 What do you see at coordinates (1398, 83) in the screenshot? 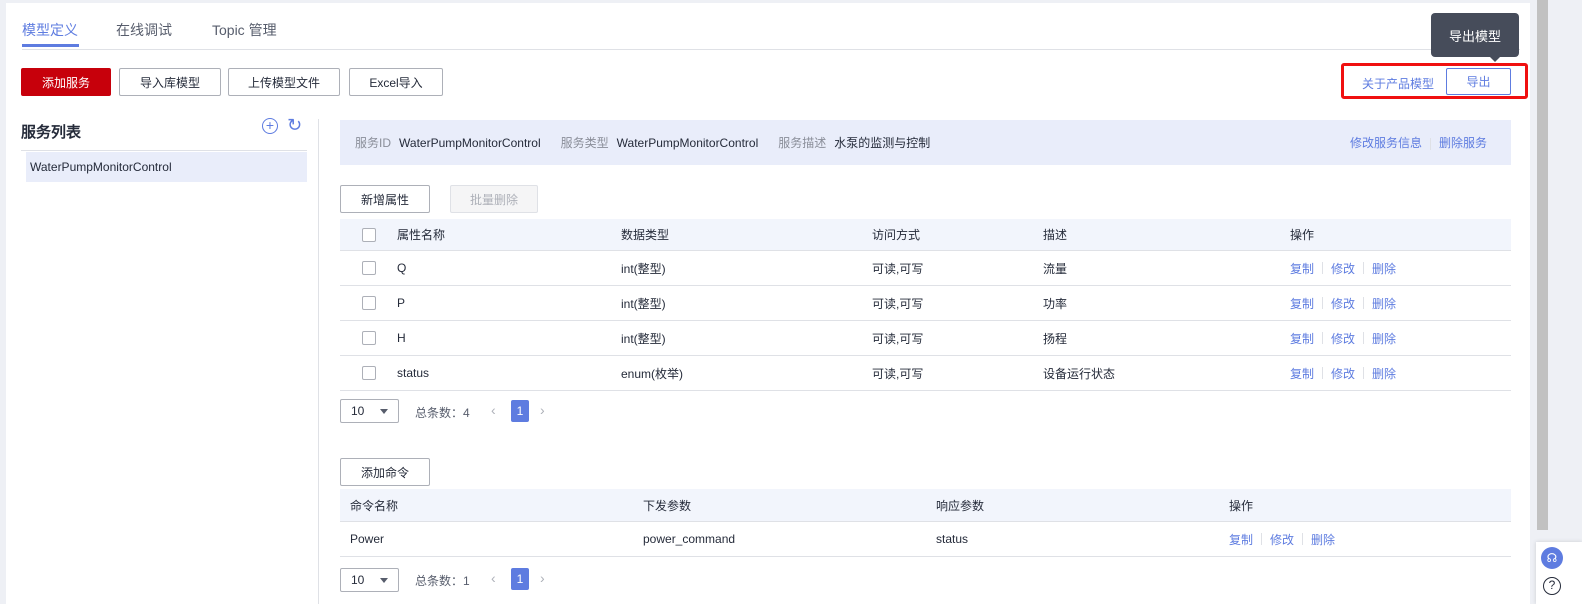
I see `about-product-model-link: 关于产品模型` at bounding box center [1398, 83].